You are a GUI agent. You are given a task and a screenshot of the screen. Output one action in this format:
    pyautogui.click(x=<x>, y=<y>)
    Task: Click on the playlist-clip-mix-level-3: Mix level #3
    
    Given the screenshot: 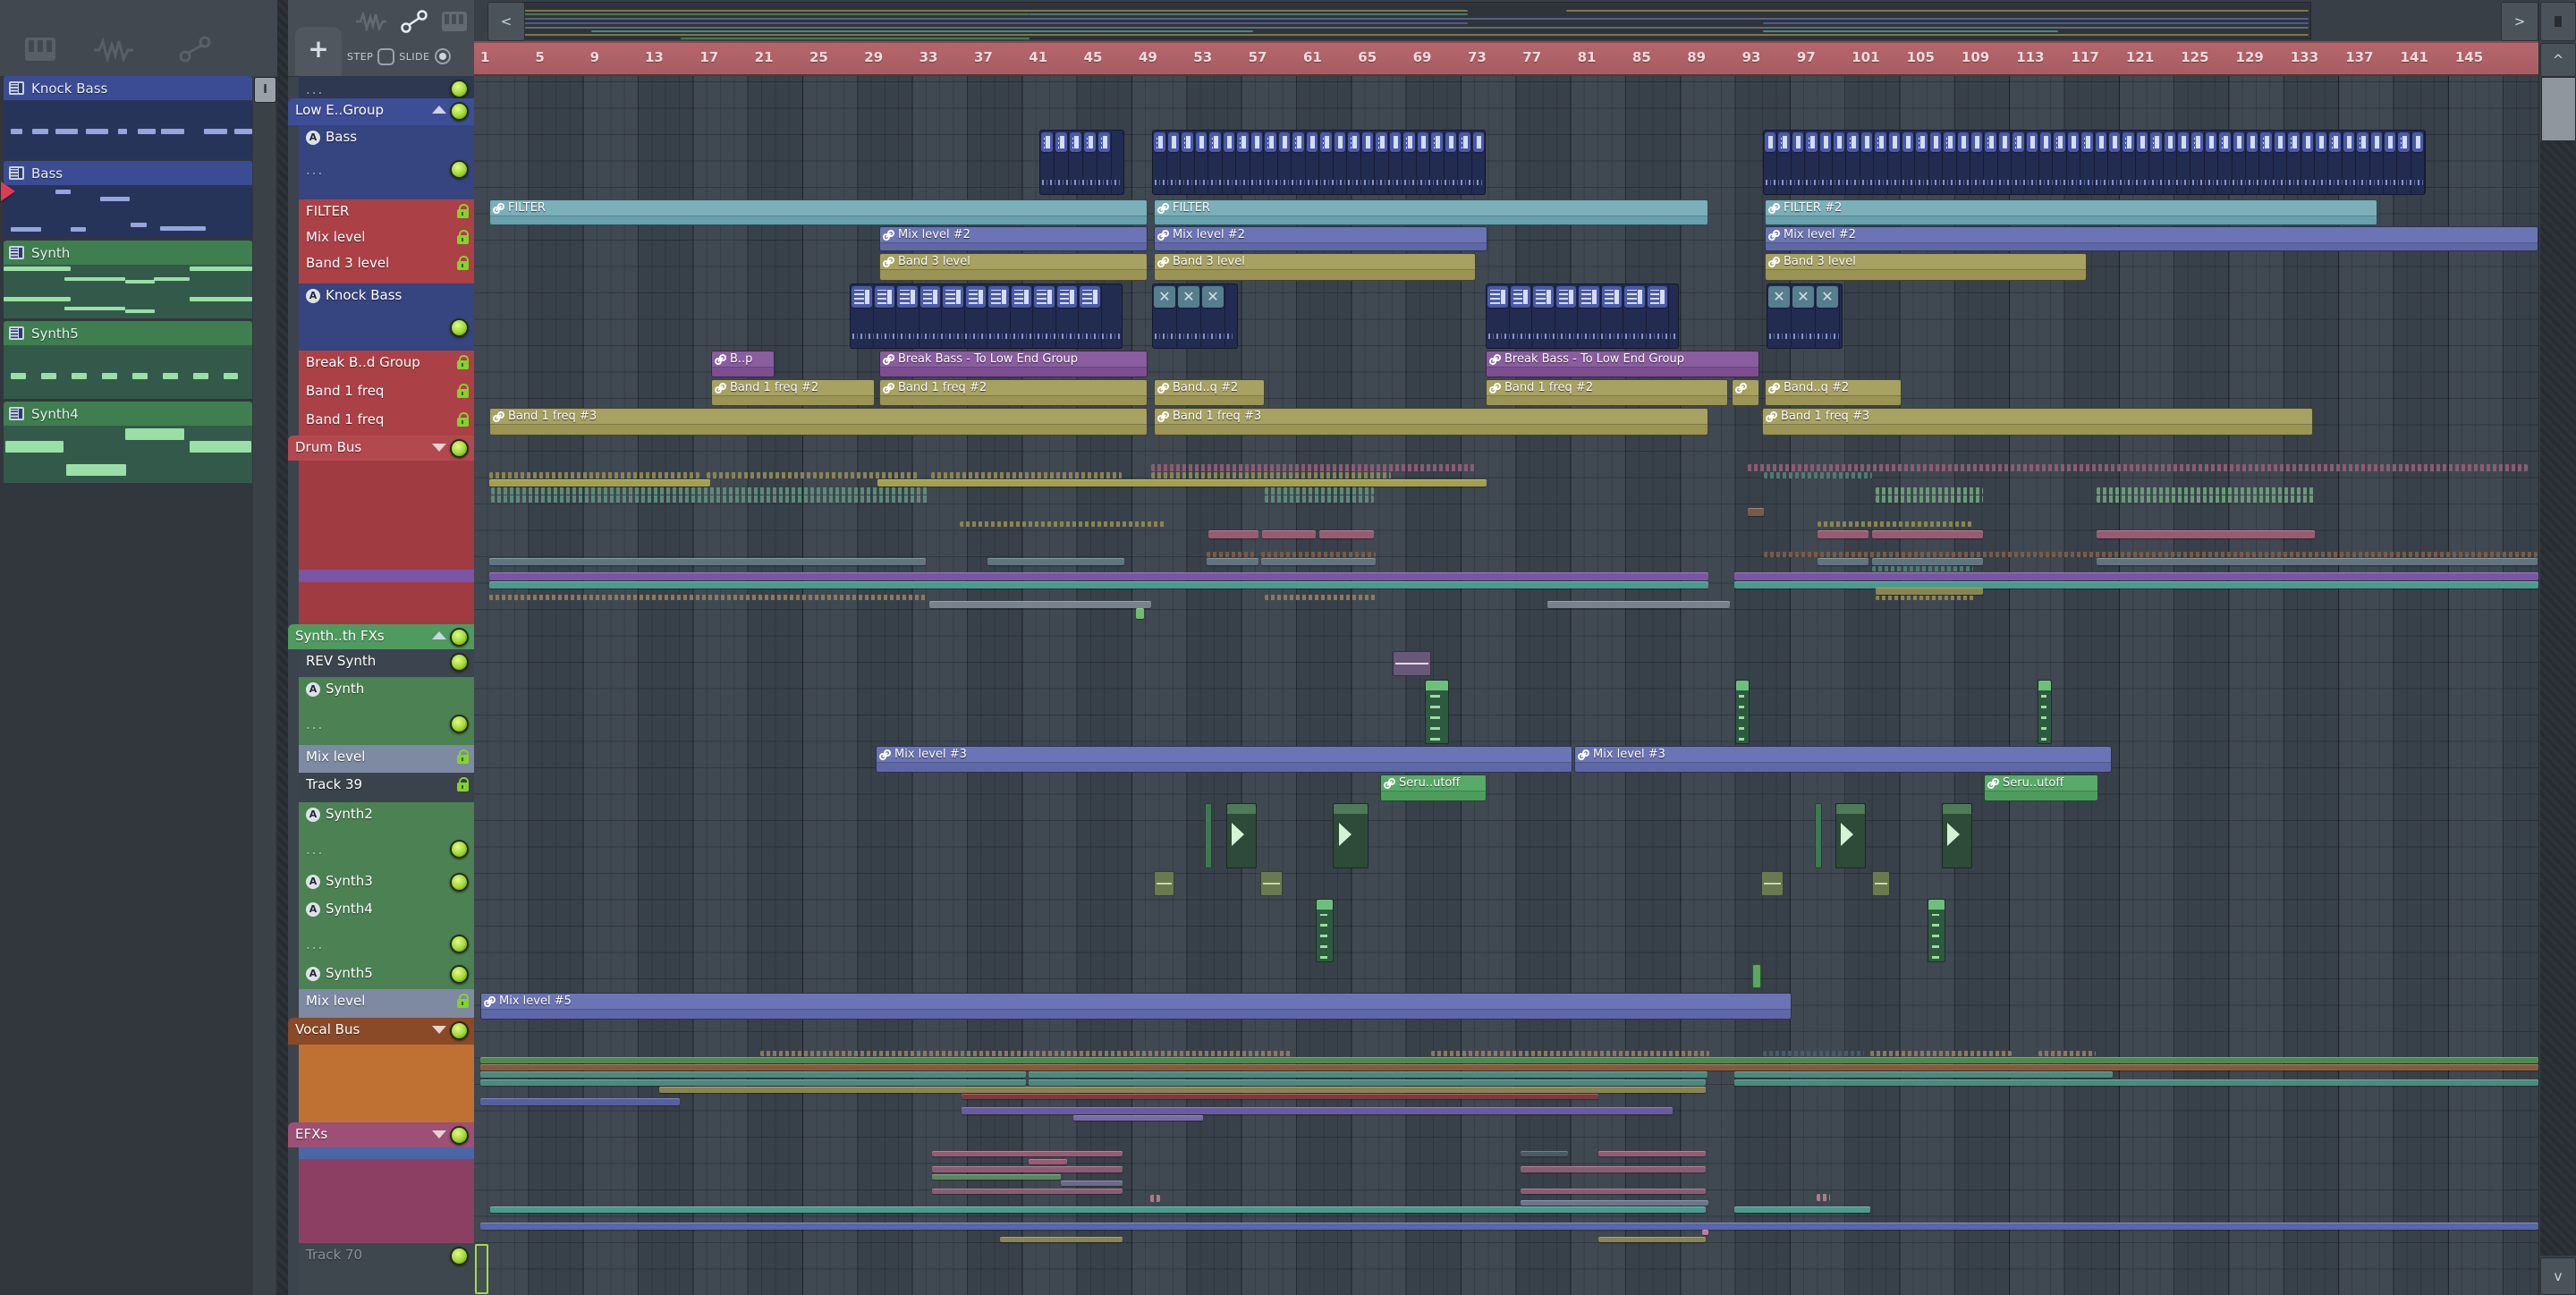 What is the action you would take?
    pyautogui.click(x=1843, y=759)
    